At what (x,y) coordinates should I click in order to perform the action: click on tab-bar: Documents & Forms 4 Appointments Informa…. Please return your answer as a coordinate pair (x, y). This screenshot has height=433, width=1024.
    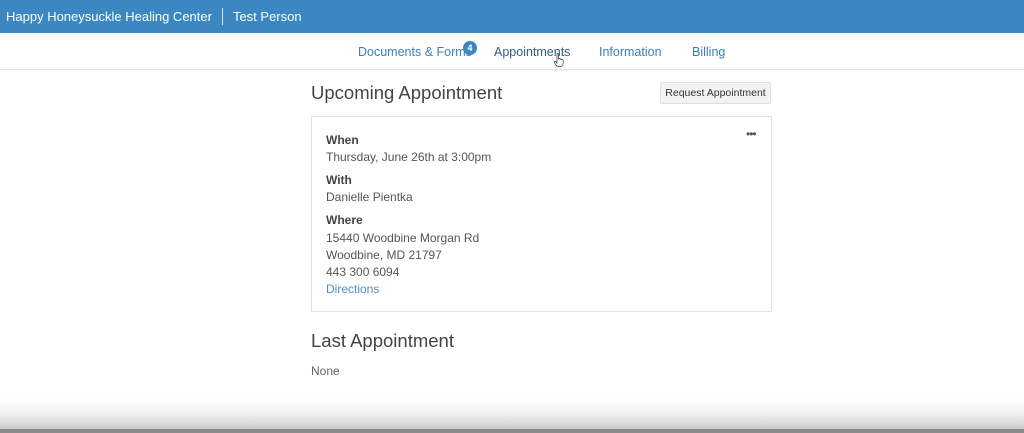
    Looking at the image, I should click on (512, 51).